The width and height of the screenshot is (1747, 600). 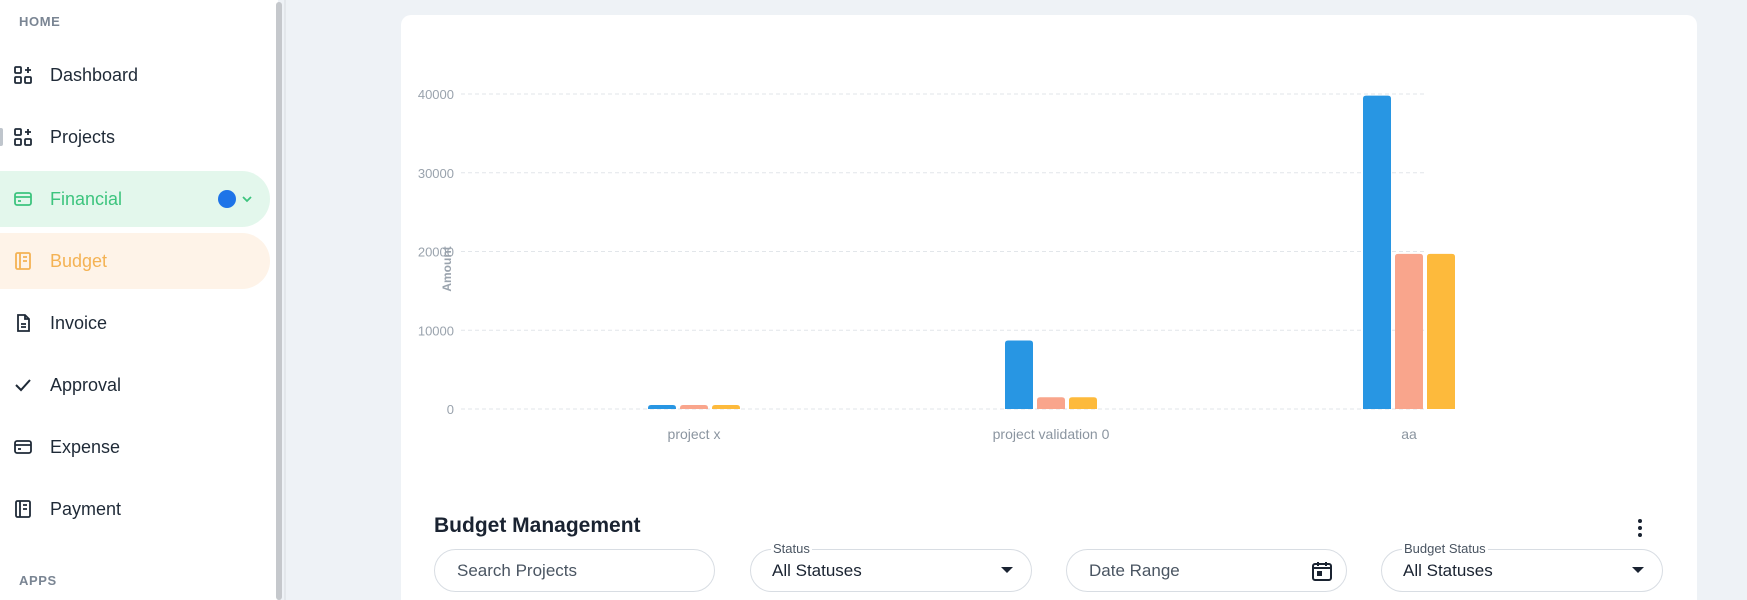 I want to click on y-tick-label: 10000, so click(x=436, y=330).